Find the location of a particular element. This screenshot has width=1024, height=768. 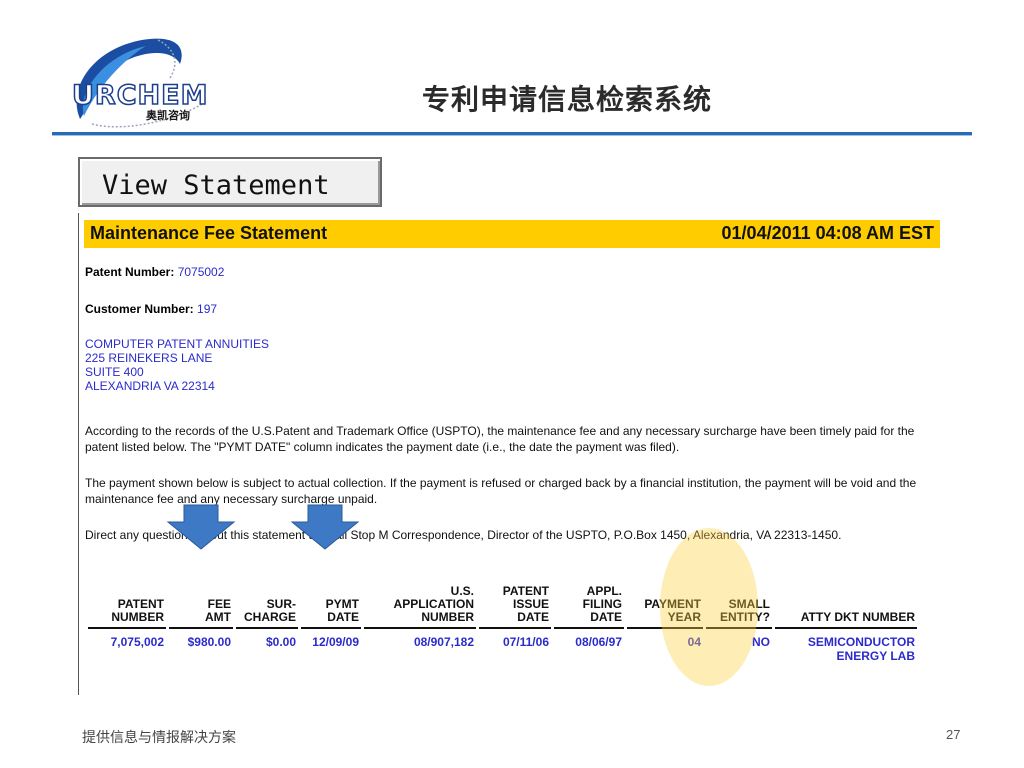

customer-number-row: Customer Number: 197 is located at coordinates (151, 309).